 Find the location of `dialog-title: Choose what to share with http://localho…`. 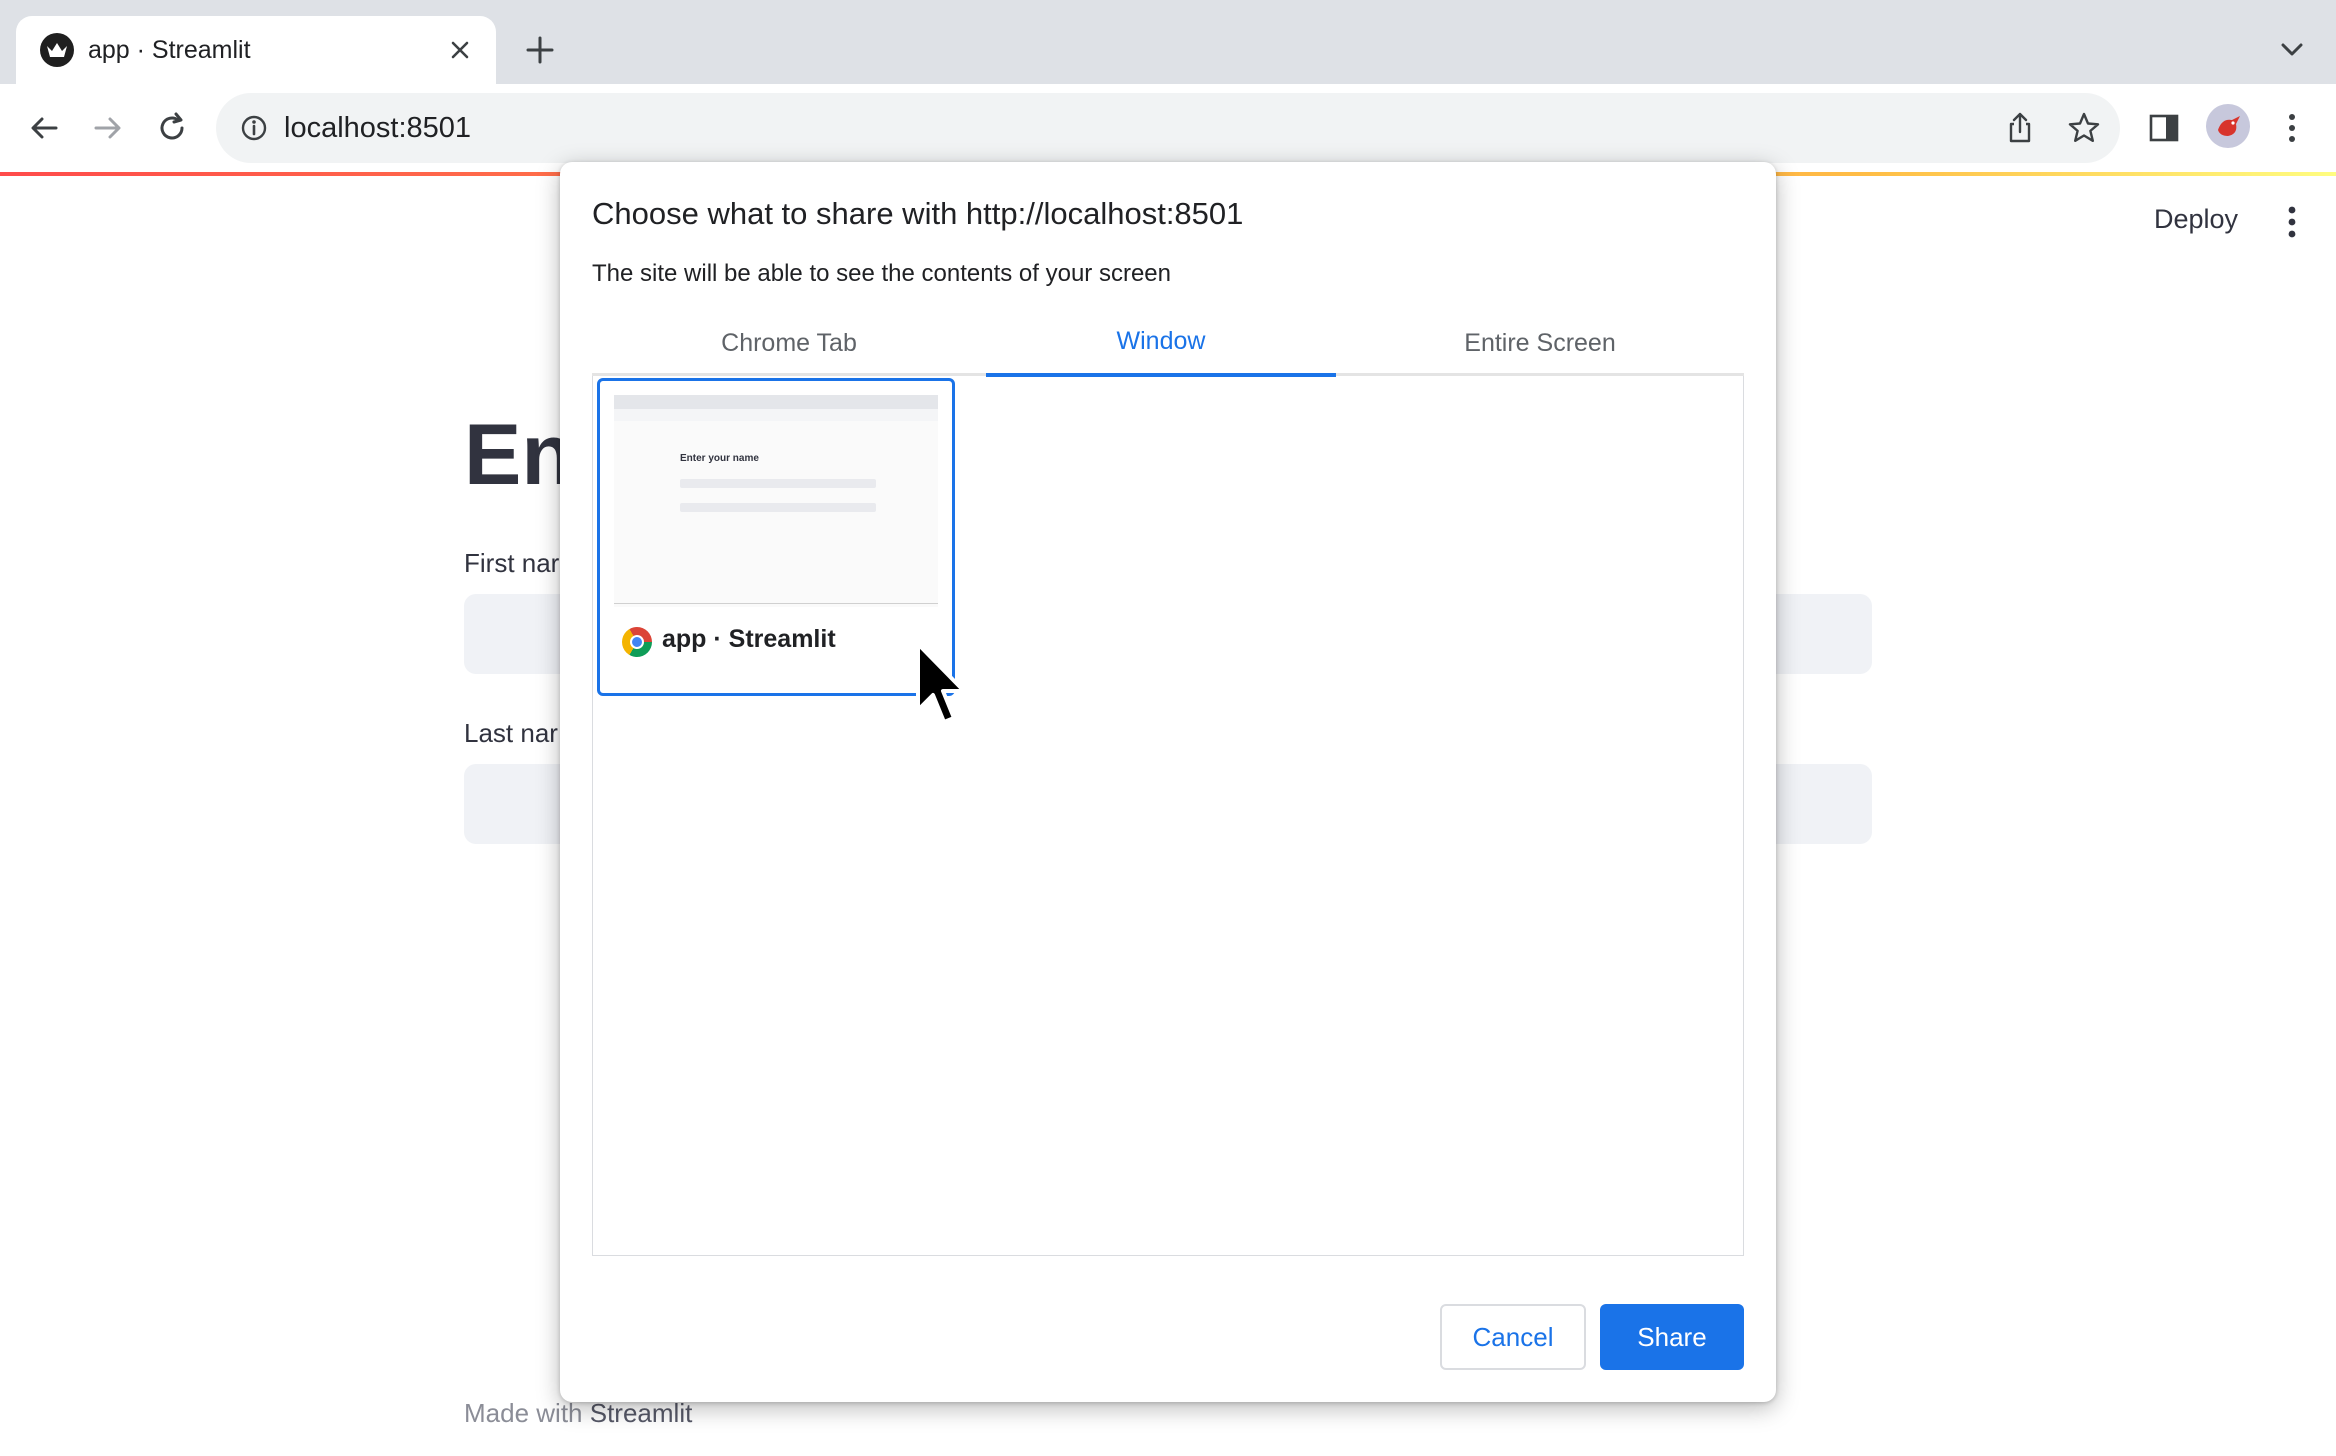

dialog-title: Choose what to share with http://localho… is located at coordinates (918, 213).